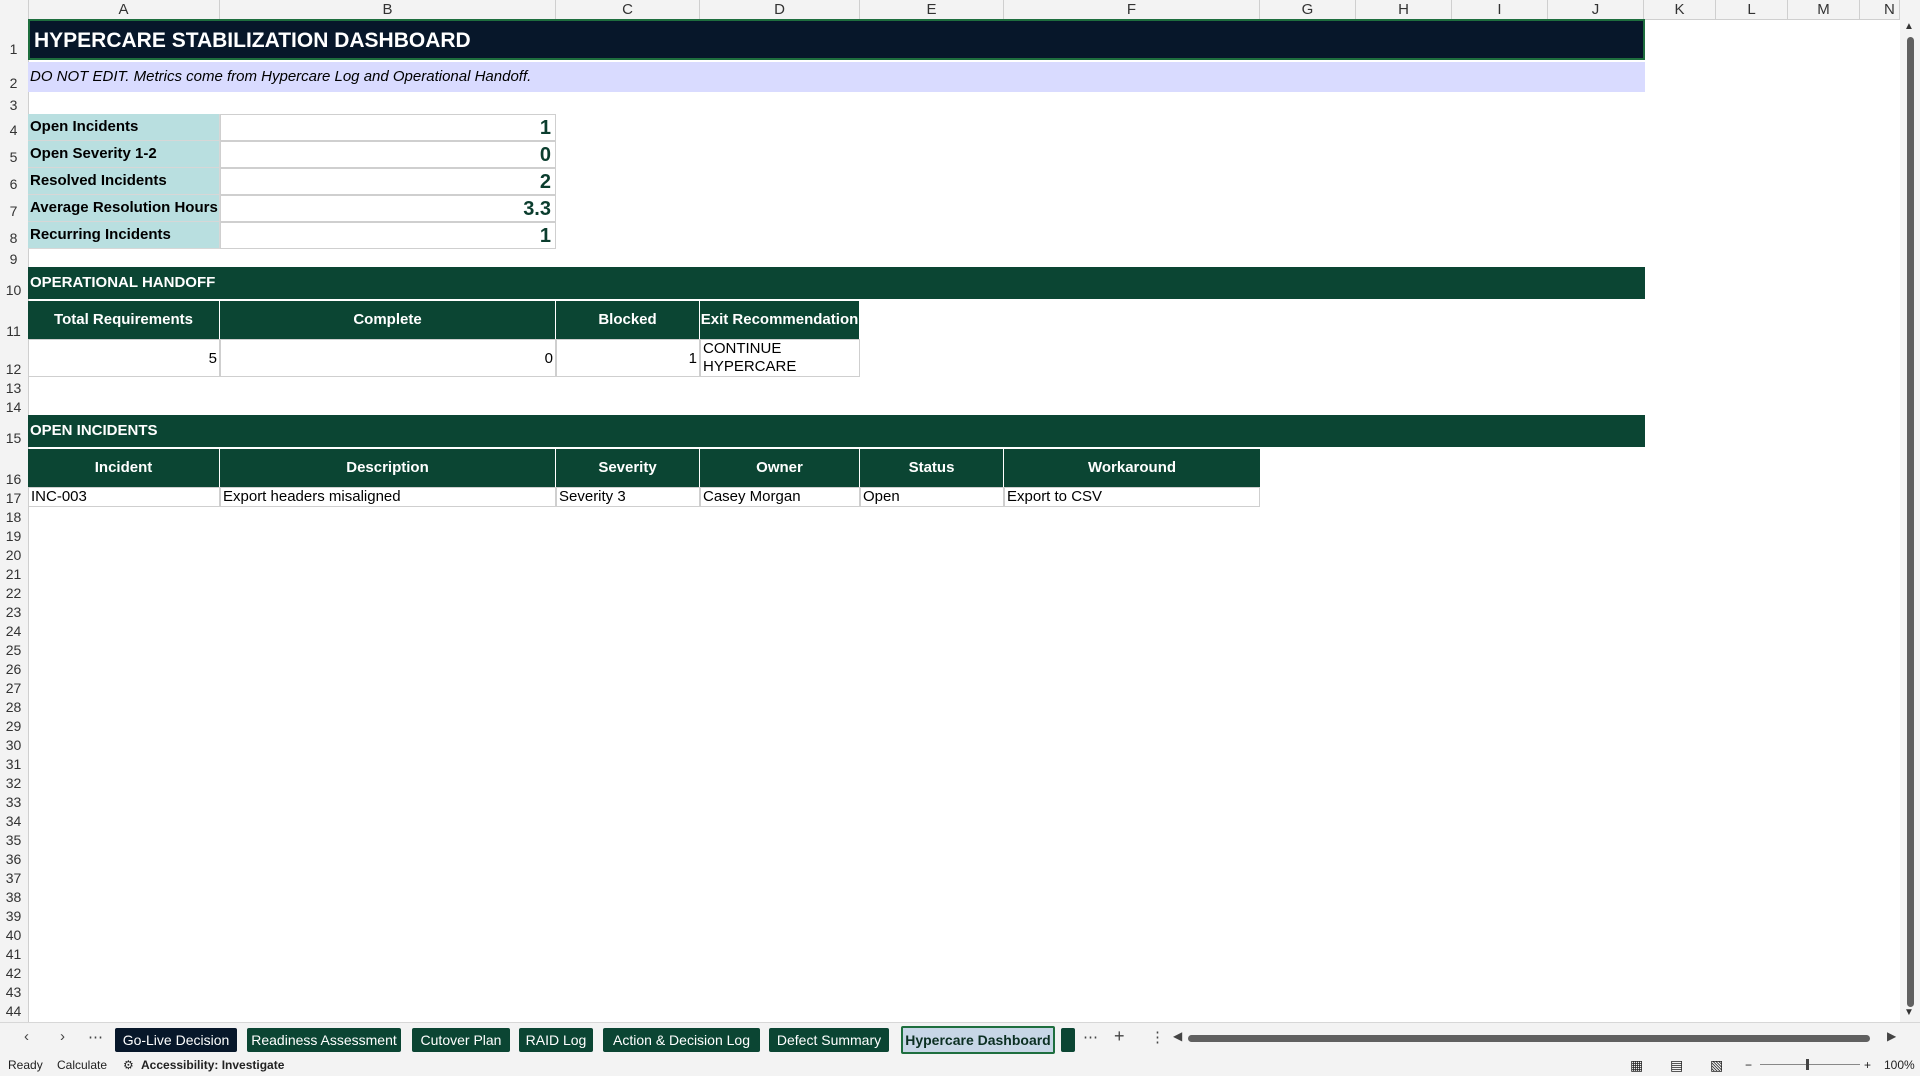 This screenshot has height=1076, width=1920. I want to click on row-header: 30, so click(13, 745).